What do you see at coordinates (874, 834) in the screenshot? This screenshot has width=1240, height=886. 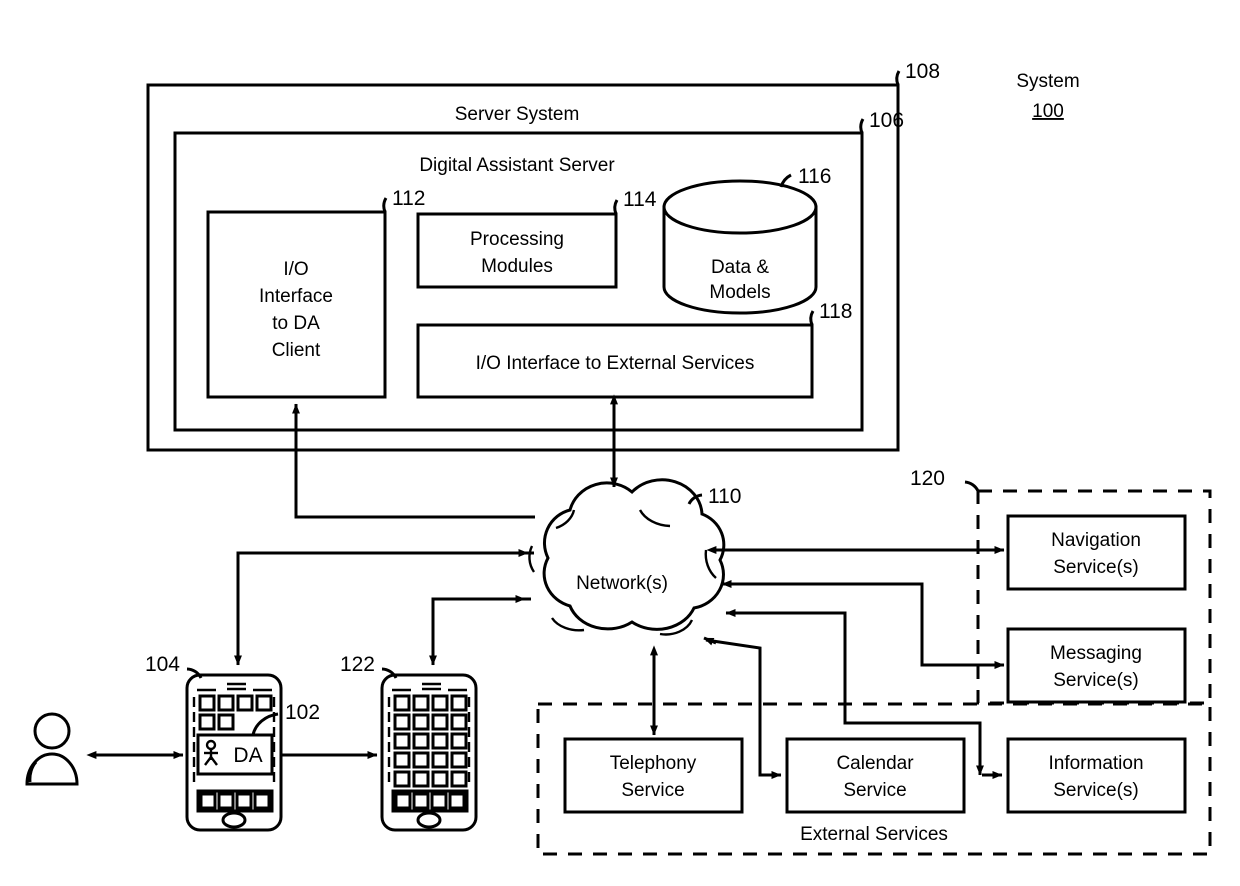 I see `external-services-bottom-title: External Services` at bounding box center [874, 834].